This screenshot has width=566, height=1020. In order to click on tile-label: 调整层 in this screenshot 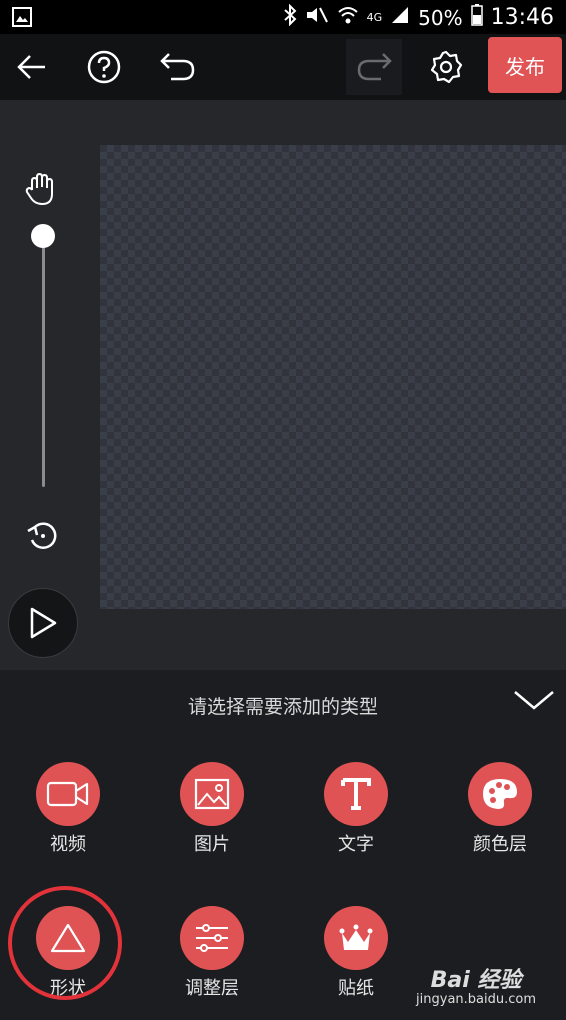, I will do `click(212, 988)`.